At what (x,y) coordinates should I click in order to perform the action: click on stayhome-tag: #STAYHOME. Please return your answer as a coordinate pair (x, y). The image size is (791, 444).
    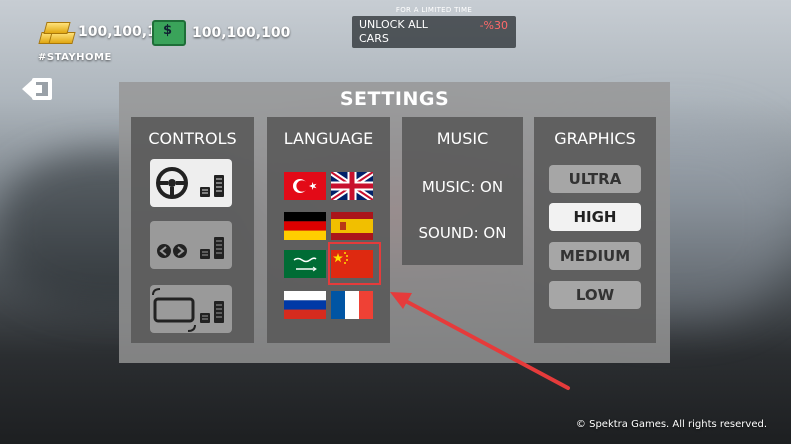
    Looking at the image, I should click on (75, 57).